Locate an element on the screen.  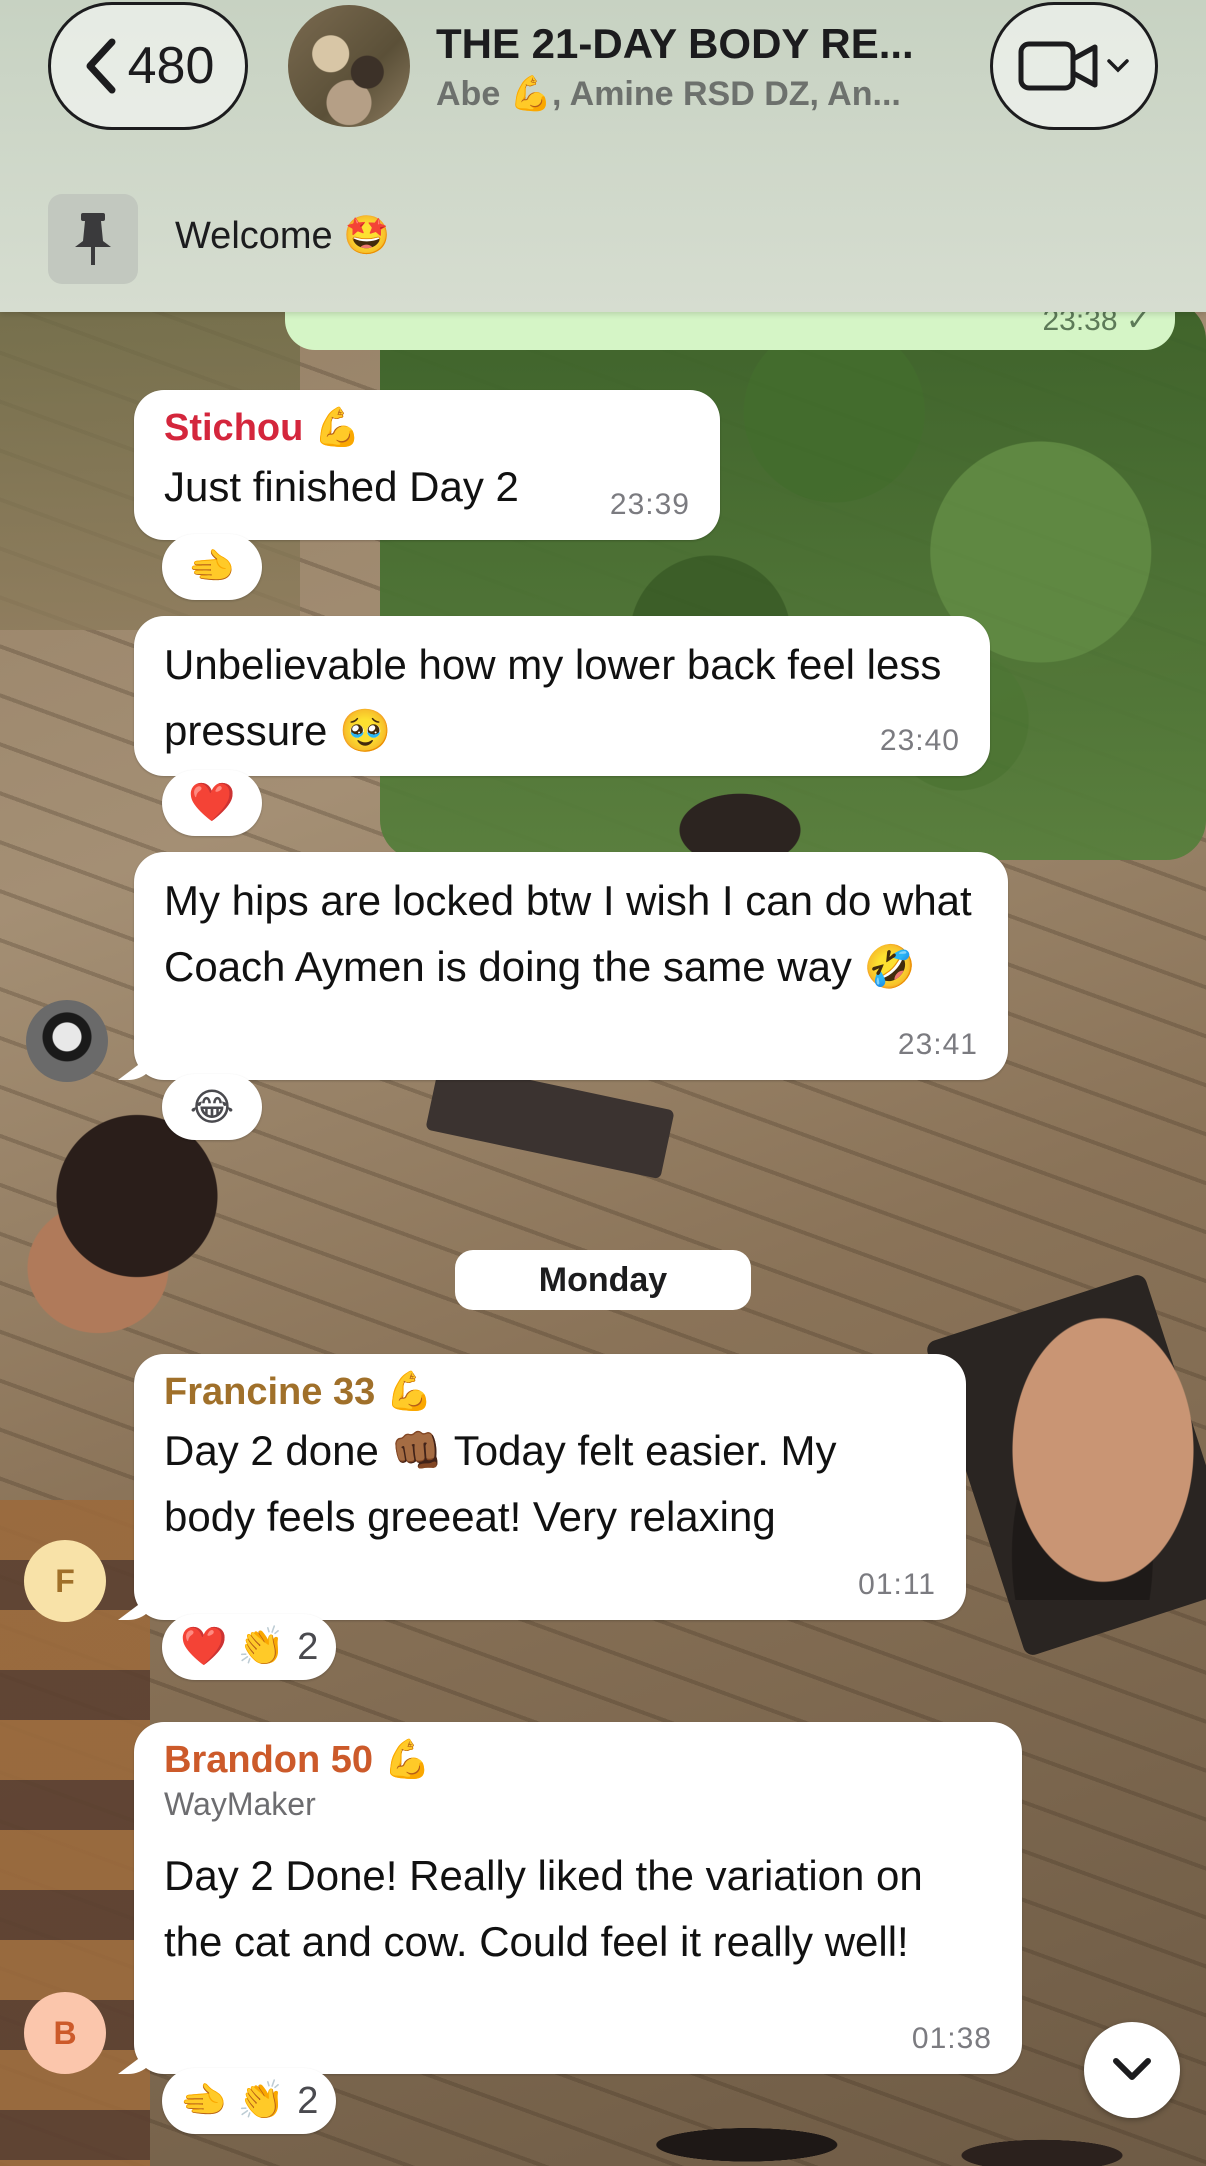
unread-count: 480 is located at coordinates (171, 66).